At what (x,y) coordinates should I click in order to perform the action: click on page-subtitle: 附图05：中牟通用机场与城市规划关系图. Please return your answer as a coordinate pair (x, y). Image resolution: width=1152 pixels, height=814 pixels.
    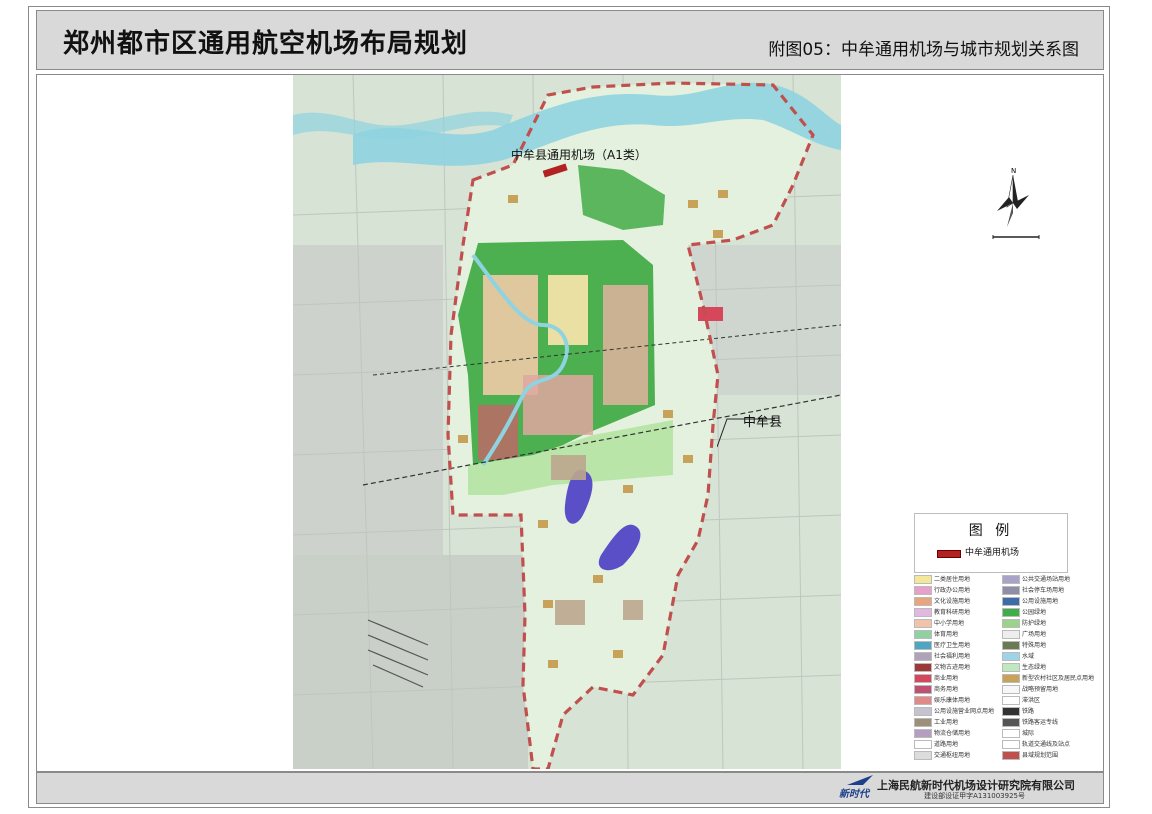
    Looking at the image, I should click on (923, 50).